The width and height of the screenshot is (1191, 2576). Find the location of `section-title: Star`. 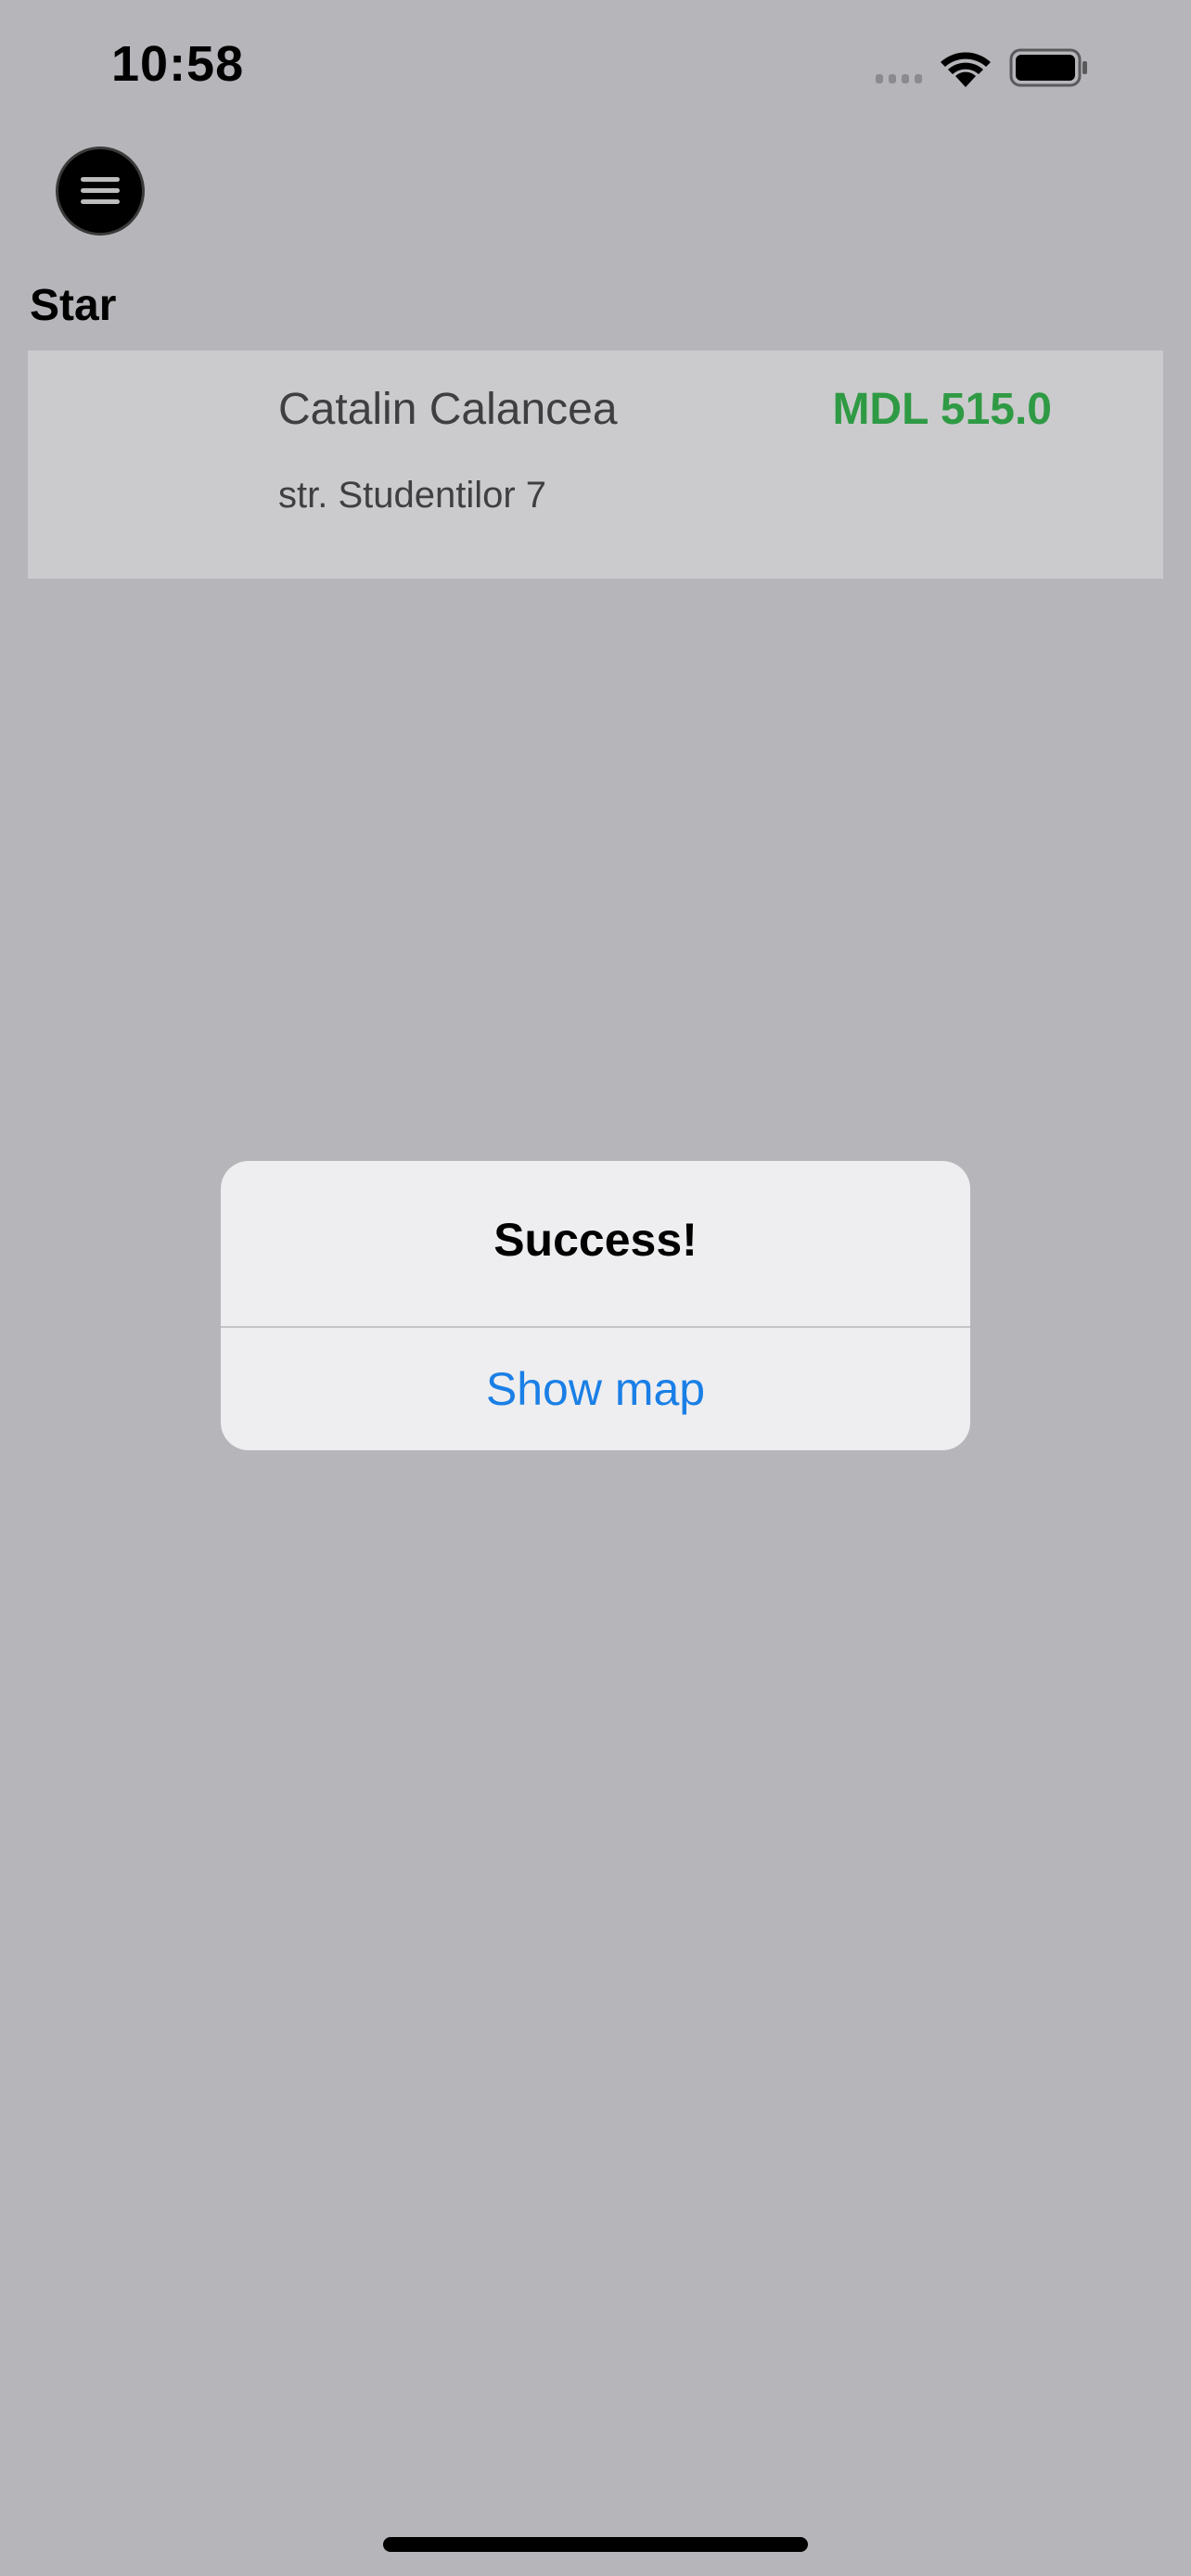

section-title: Star is located at coordinates (73, 306).